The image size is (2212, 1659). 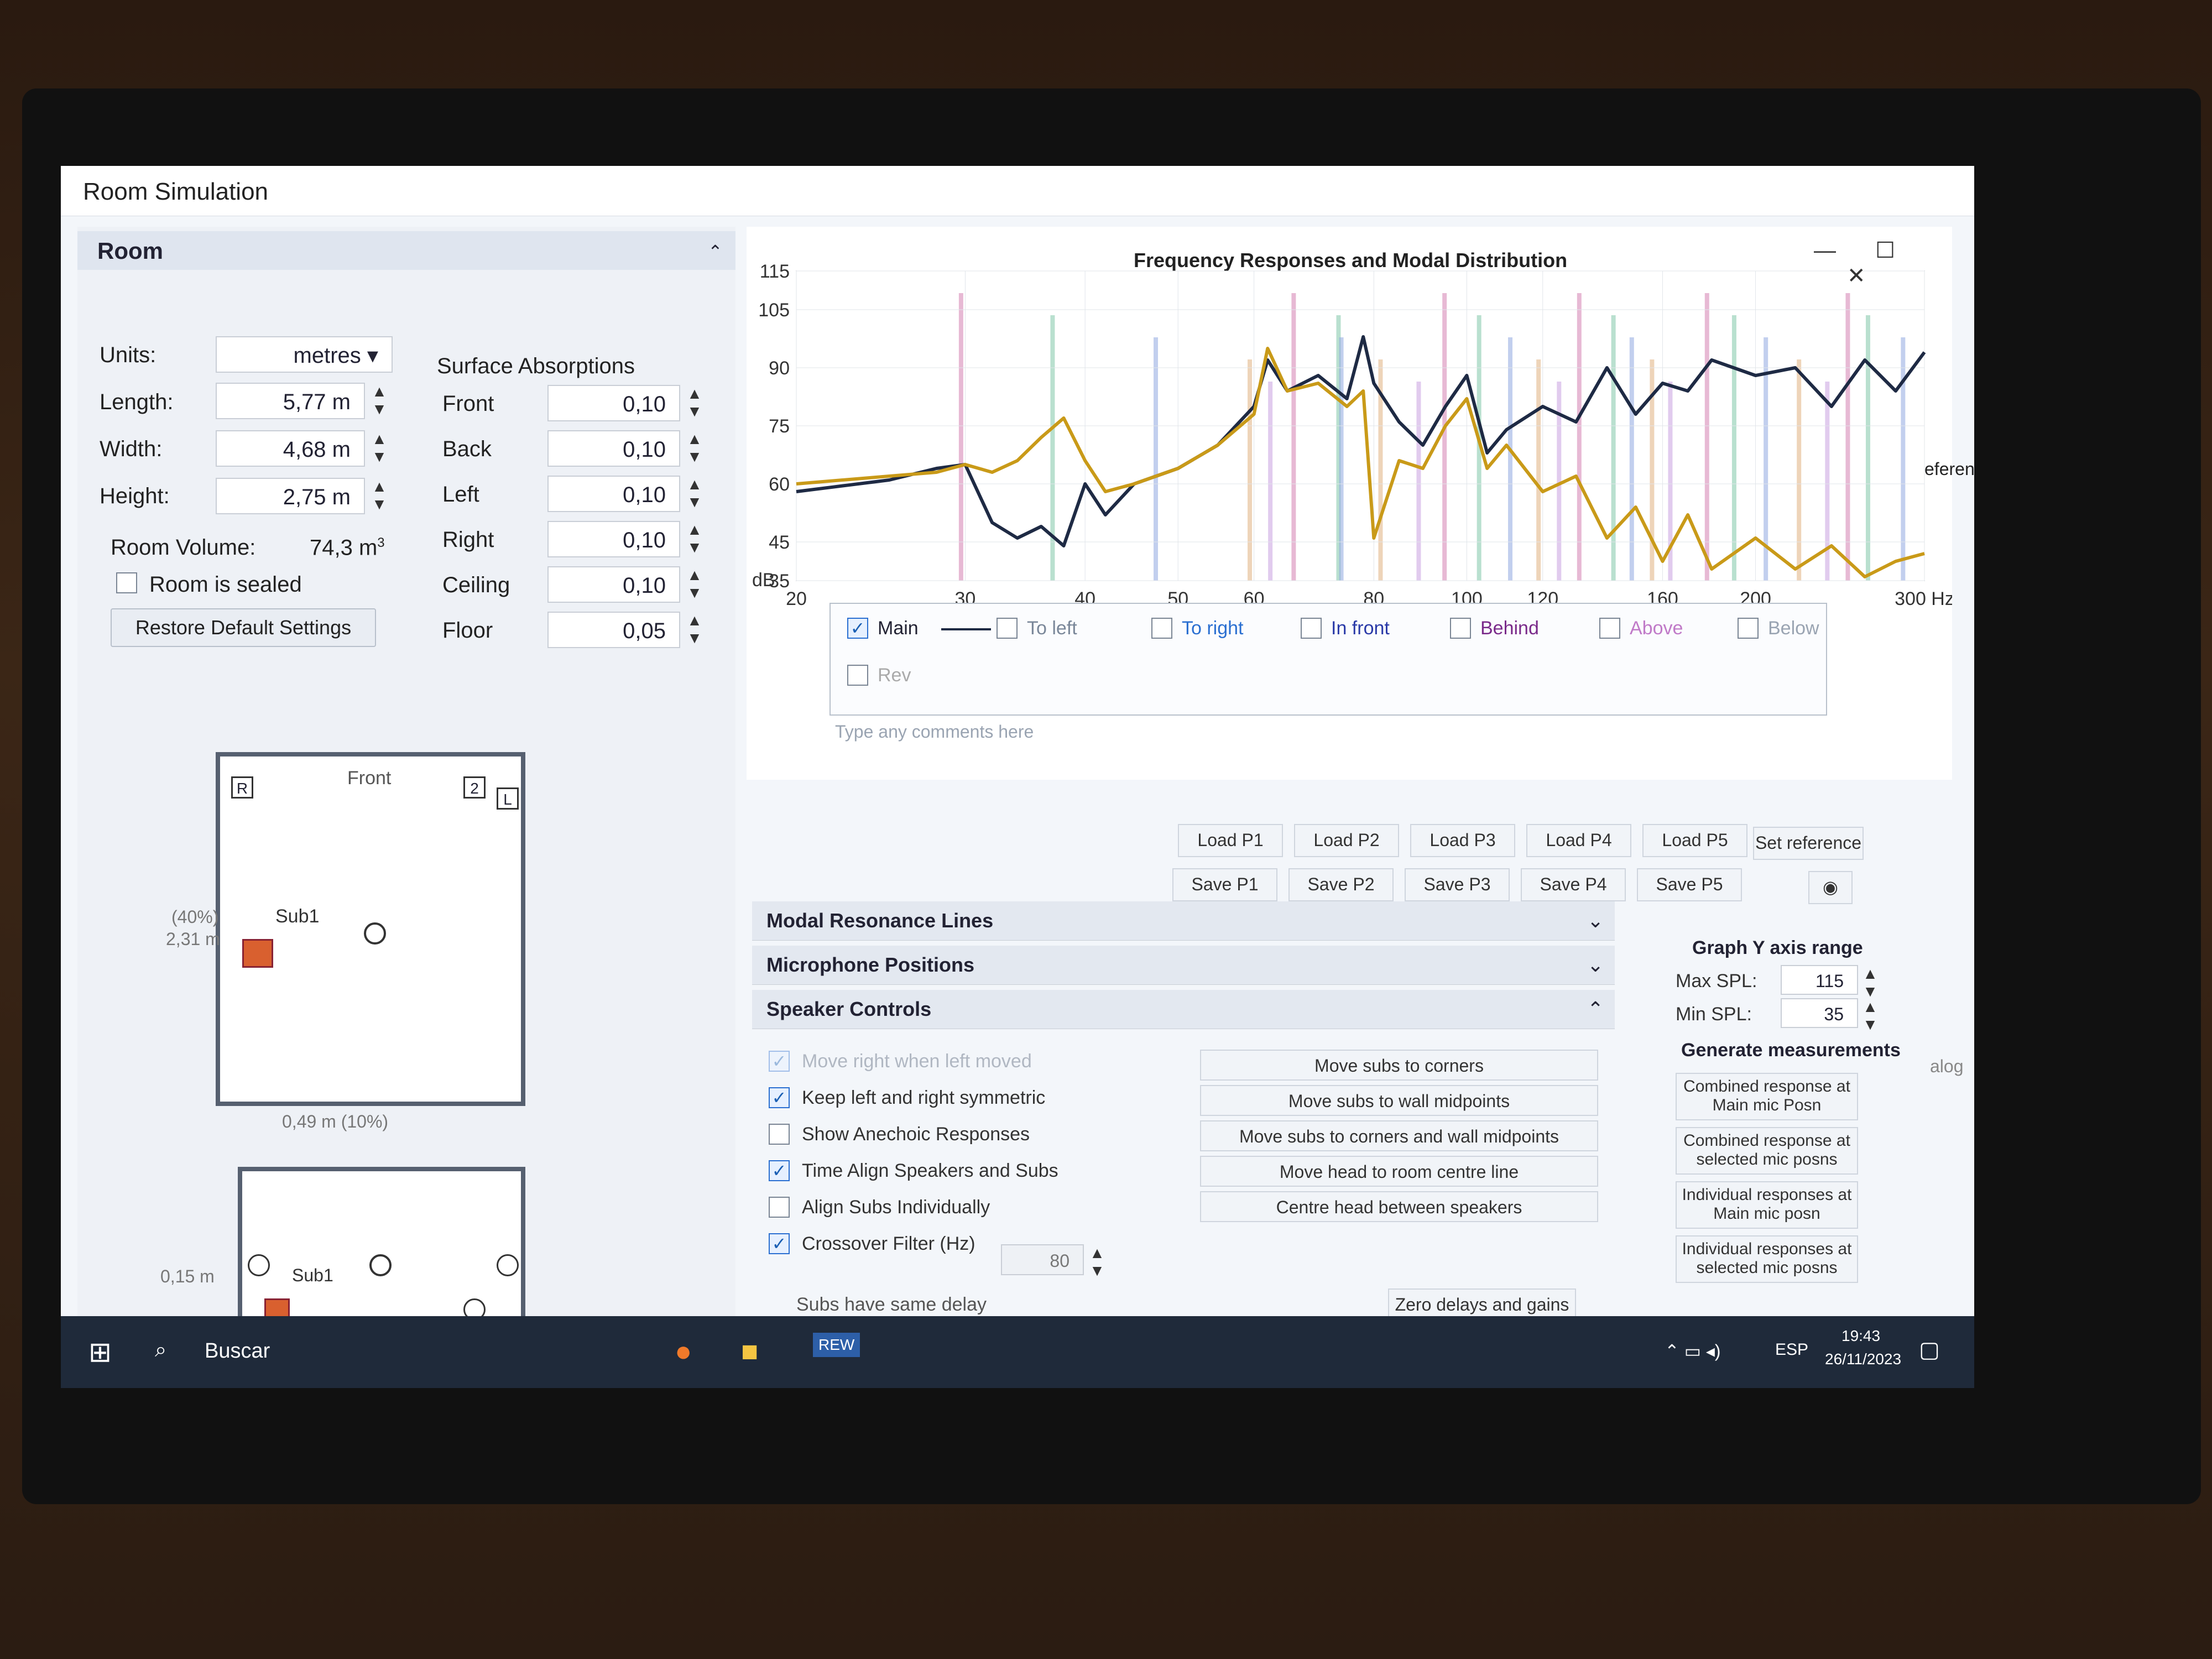 What do you see at coordinates (379, 496) in the screenshot?
I see `height-stepper: ▲ ▼` at bounding box center [379, 496].